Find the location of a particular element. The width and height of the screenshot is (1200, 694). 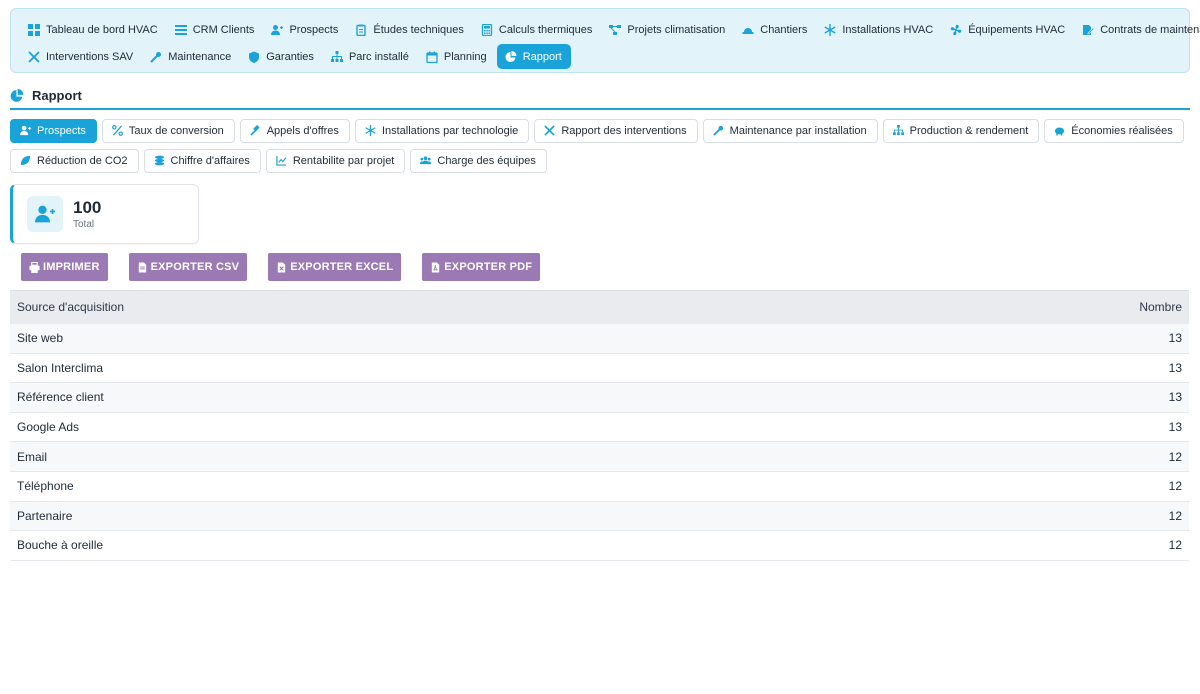

nav-item-garanties: Garanties is located at coordinates (282, 56).